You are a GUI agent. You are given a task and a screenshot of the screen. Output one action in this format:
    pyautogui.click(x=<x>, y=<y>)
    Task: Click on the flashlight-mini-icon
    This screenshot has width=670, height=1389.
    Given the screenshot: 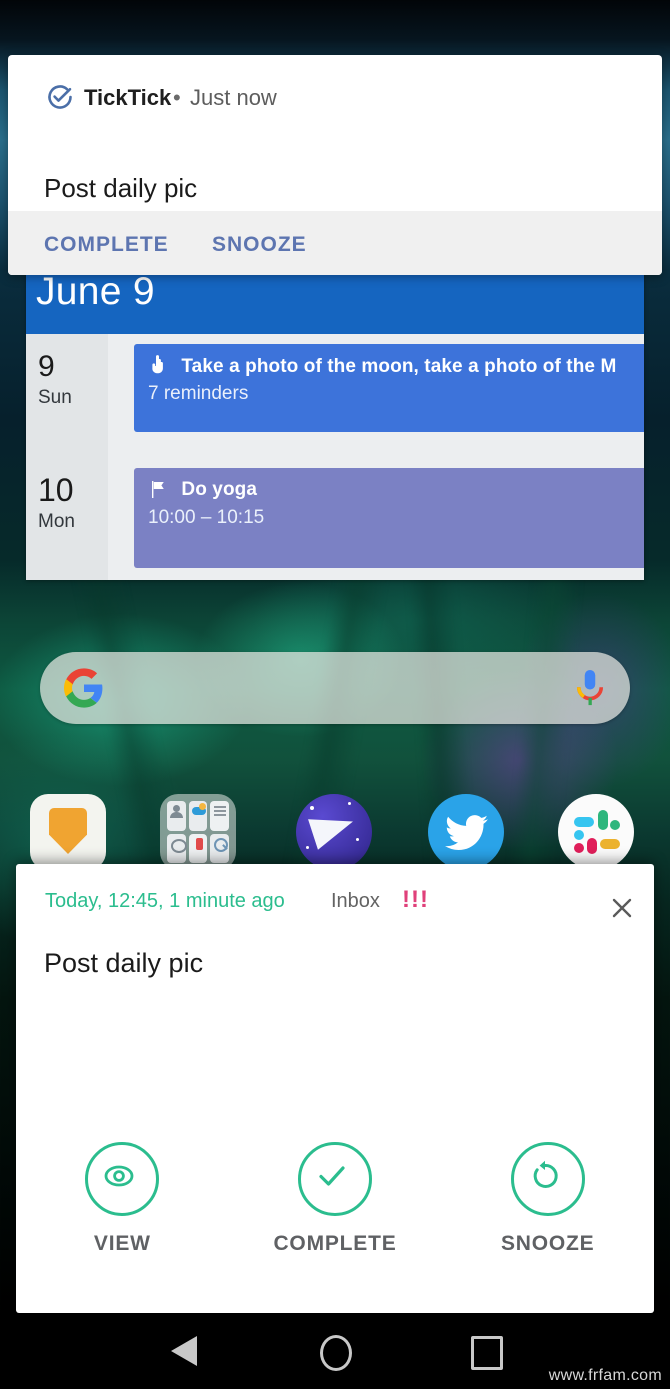 What is the action you would take?
    pyautogui.click(x=198, y=848)
    